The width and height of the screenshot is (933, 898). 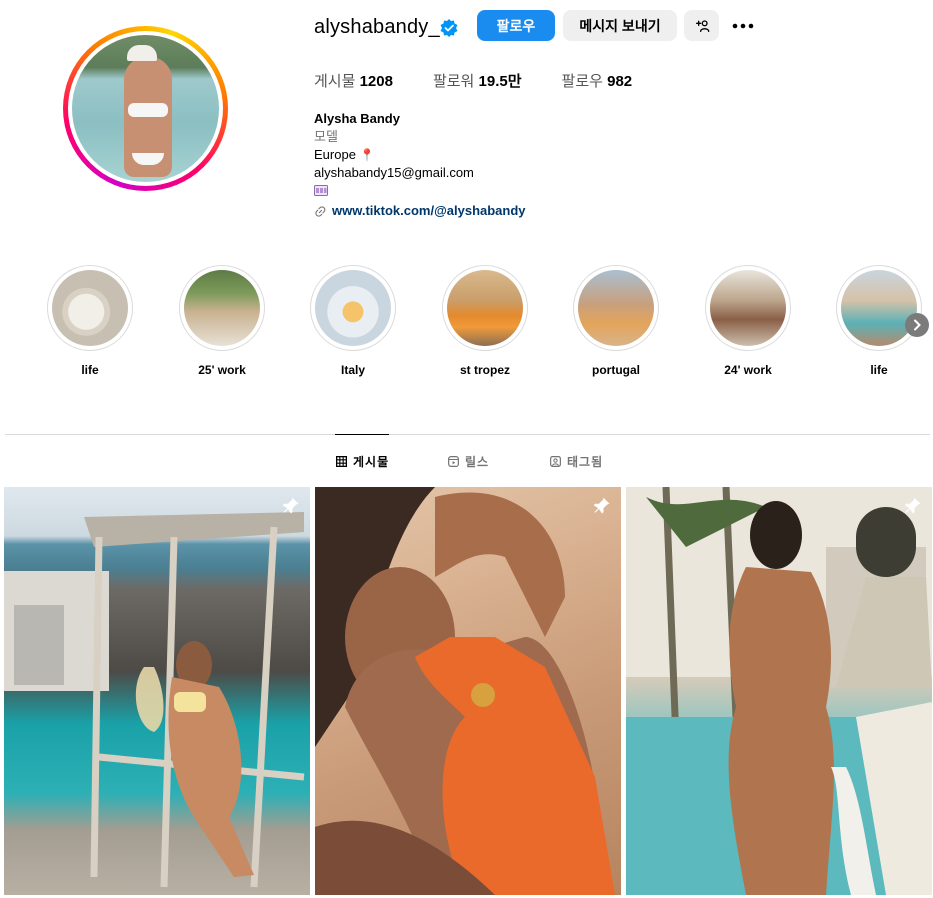 I want to click on highlight-item: 25' work, so click(x=222, y=321).